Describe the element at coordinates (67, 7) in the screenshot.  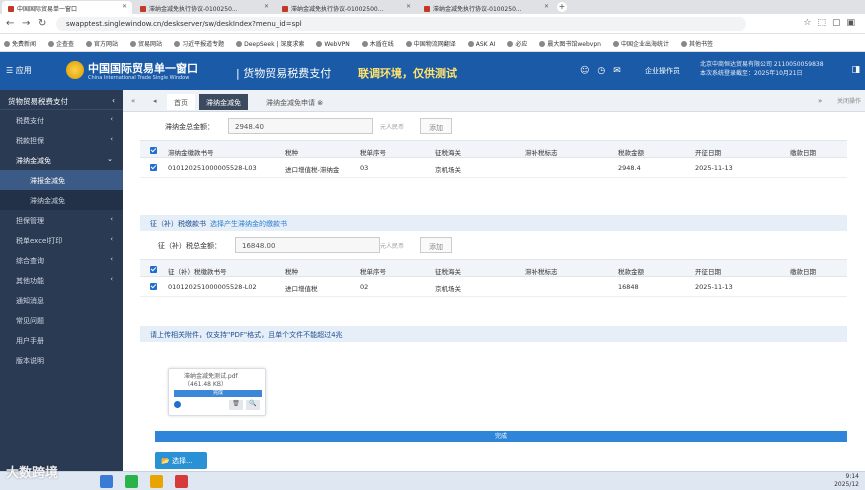
I see `browser-tab: 中国国际贸易单一窗口 ✕` at that location.